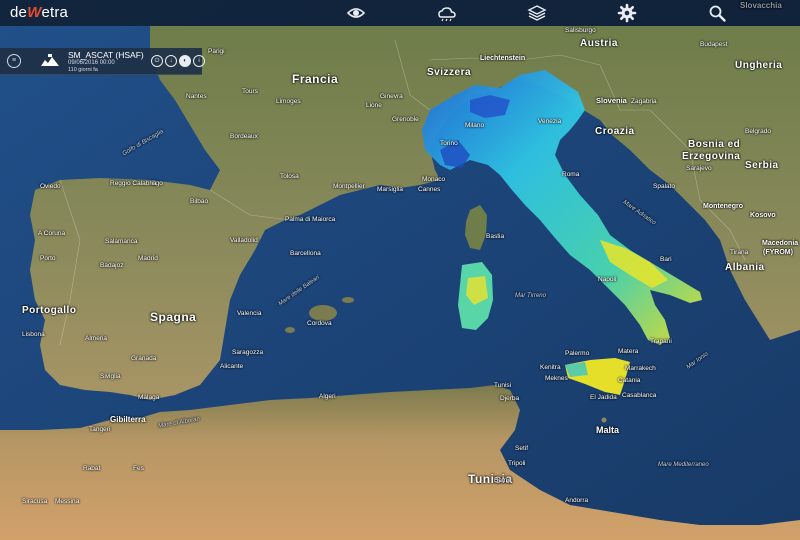  I want to click on layer-info-button: i, so click(199, 61).